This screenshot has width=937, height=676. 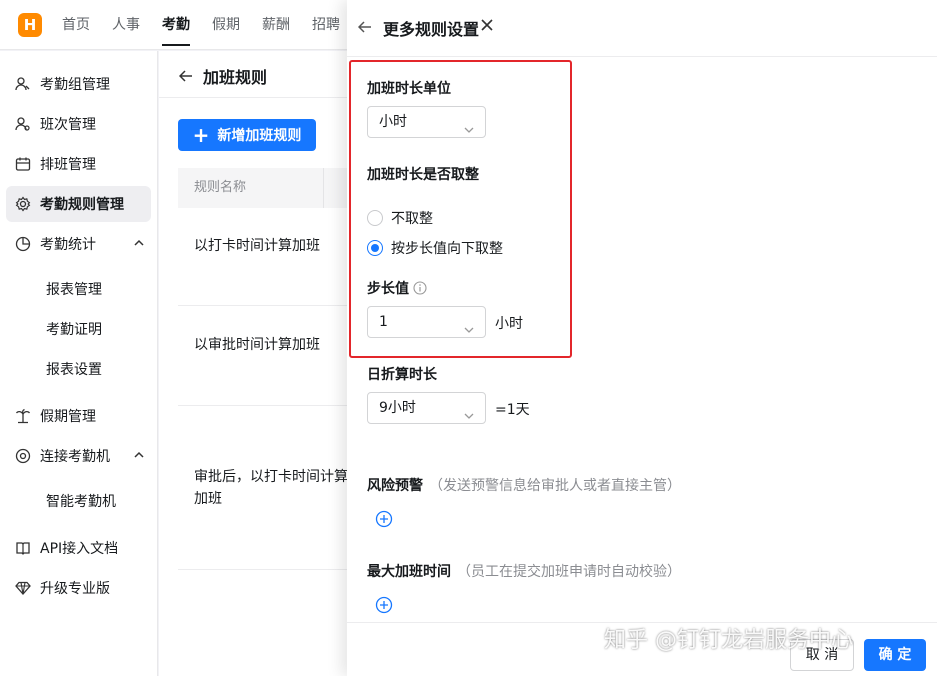 I want to click on sidebar-item-upgrade: 升级专业版, so click(x=78, y=588).